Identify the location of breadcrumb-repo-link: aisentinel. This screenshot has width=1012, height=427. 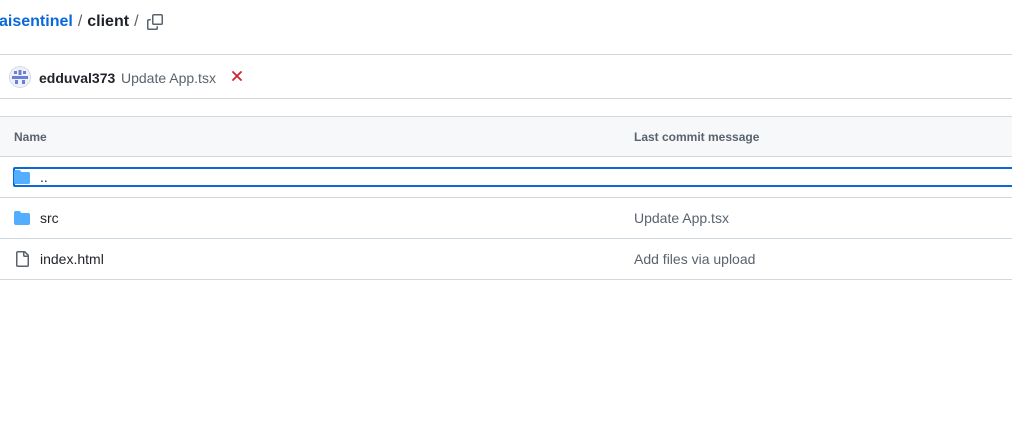
(36, 21).